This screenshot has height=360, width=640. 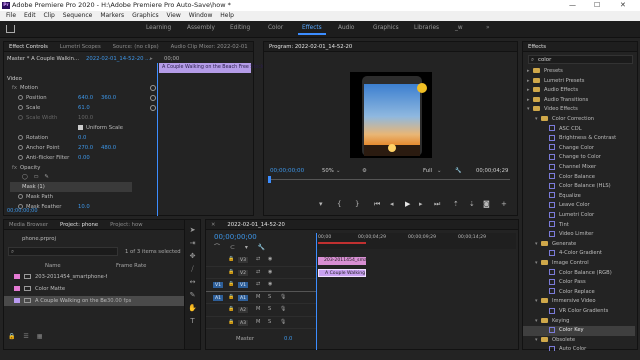 What do you see at coordinates (85, 98) in the screenshot?
I see `position-x-value: 640.0` at bounding box center [85, 98].